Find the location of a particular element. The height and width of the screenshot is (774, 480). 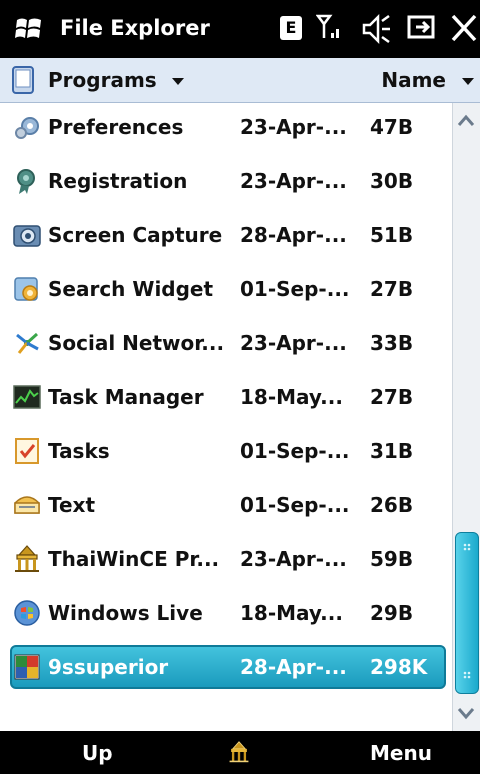

camera-icon is located at coordinates (27, 236).